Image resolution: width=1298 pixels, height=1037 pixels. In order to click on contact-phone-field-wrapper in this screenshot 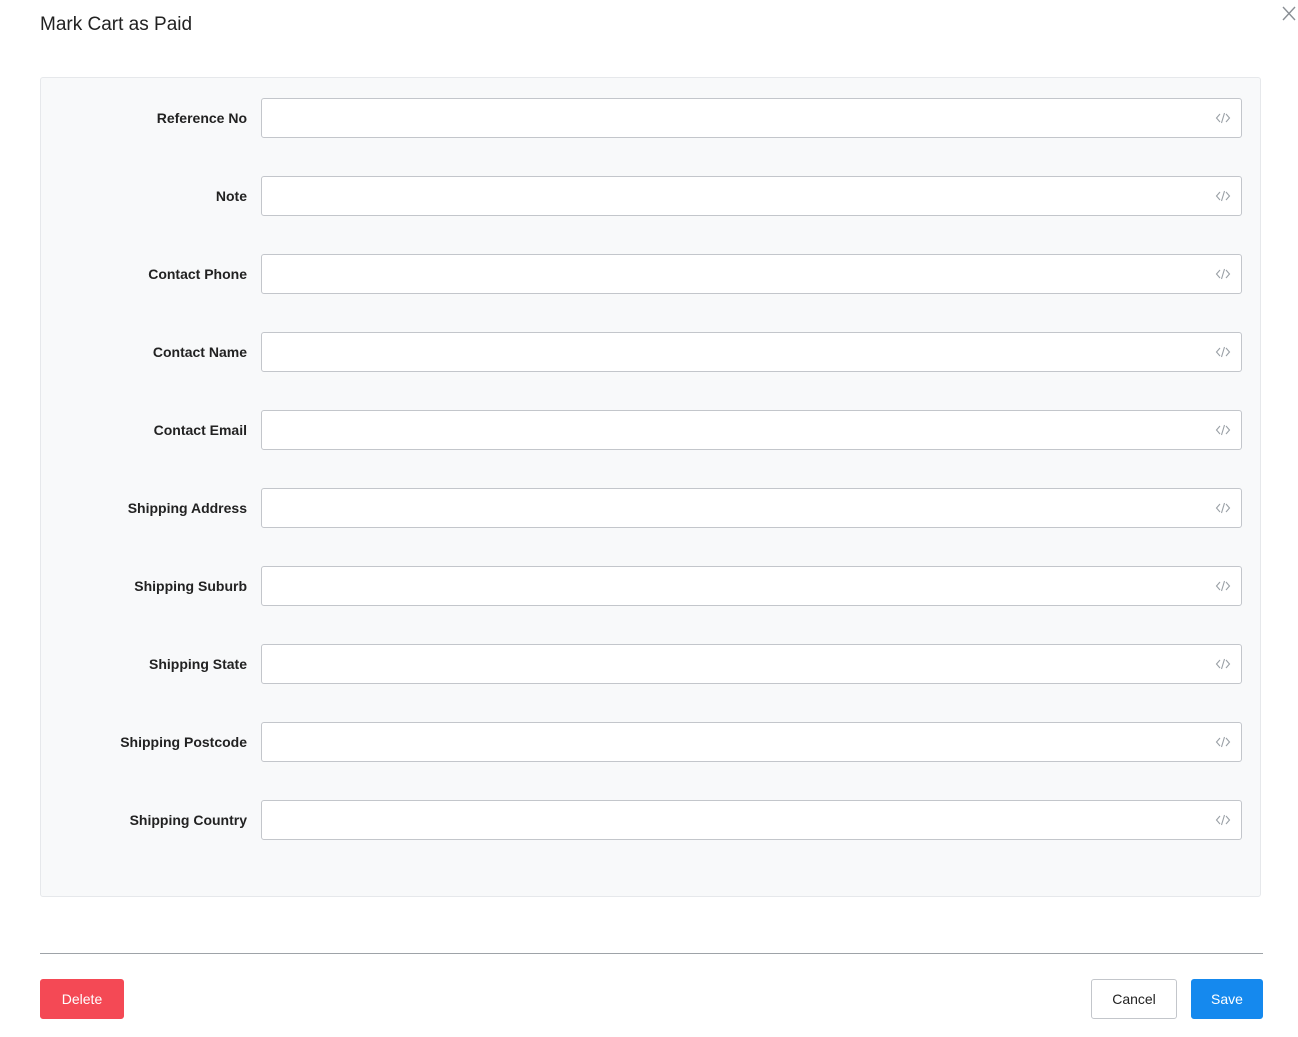, I will do `click(751, 274)`.